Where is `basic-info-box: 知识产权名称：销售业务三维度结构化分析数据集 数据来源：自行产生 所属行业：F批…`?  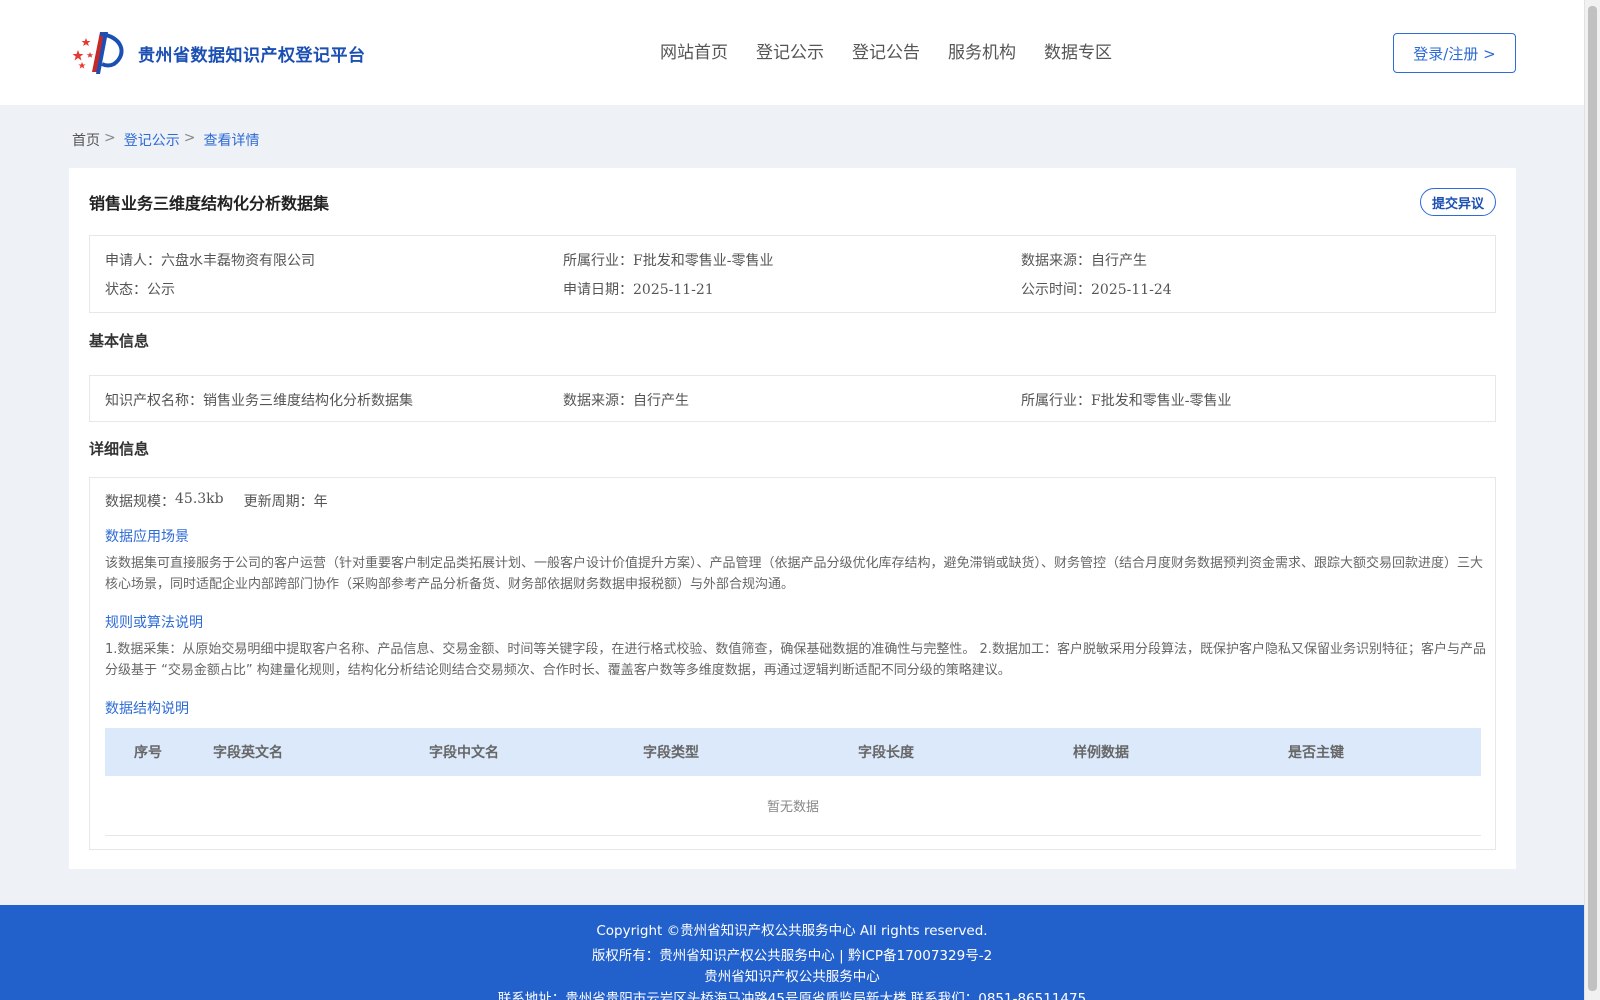 basic-info-box: 知识产权名称：销售业务三维度结构化分析数据集 数据来源：自行产生 所属行业：F批… is located at coordinates (792, 398).